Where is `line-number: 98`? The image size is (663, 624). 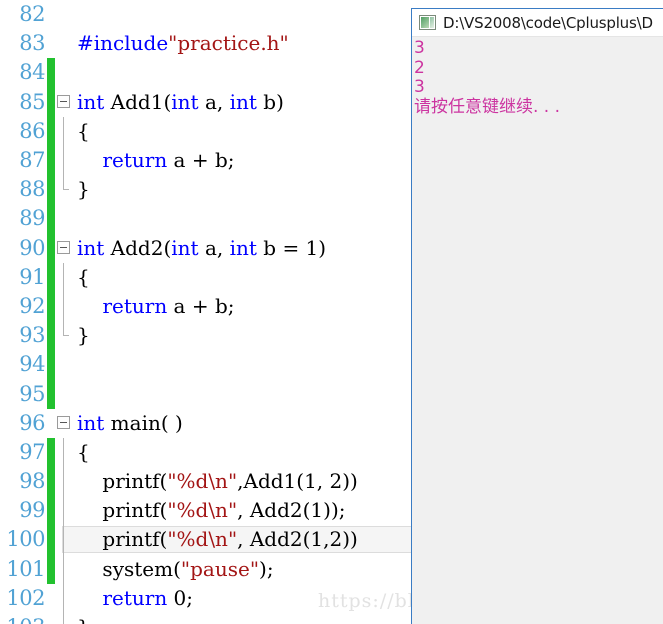
line-number: 98 is located at coordinates (32, 481).